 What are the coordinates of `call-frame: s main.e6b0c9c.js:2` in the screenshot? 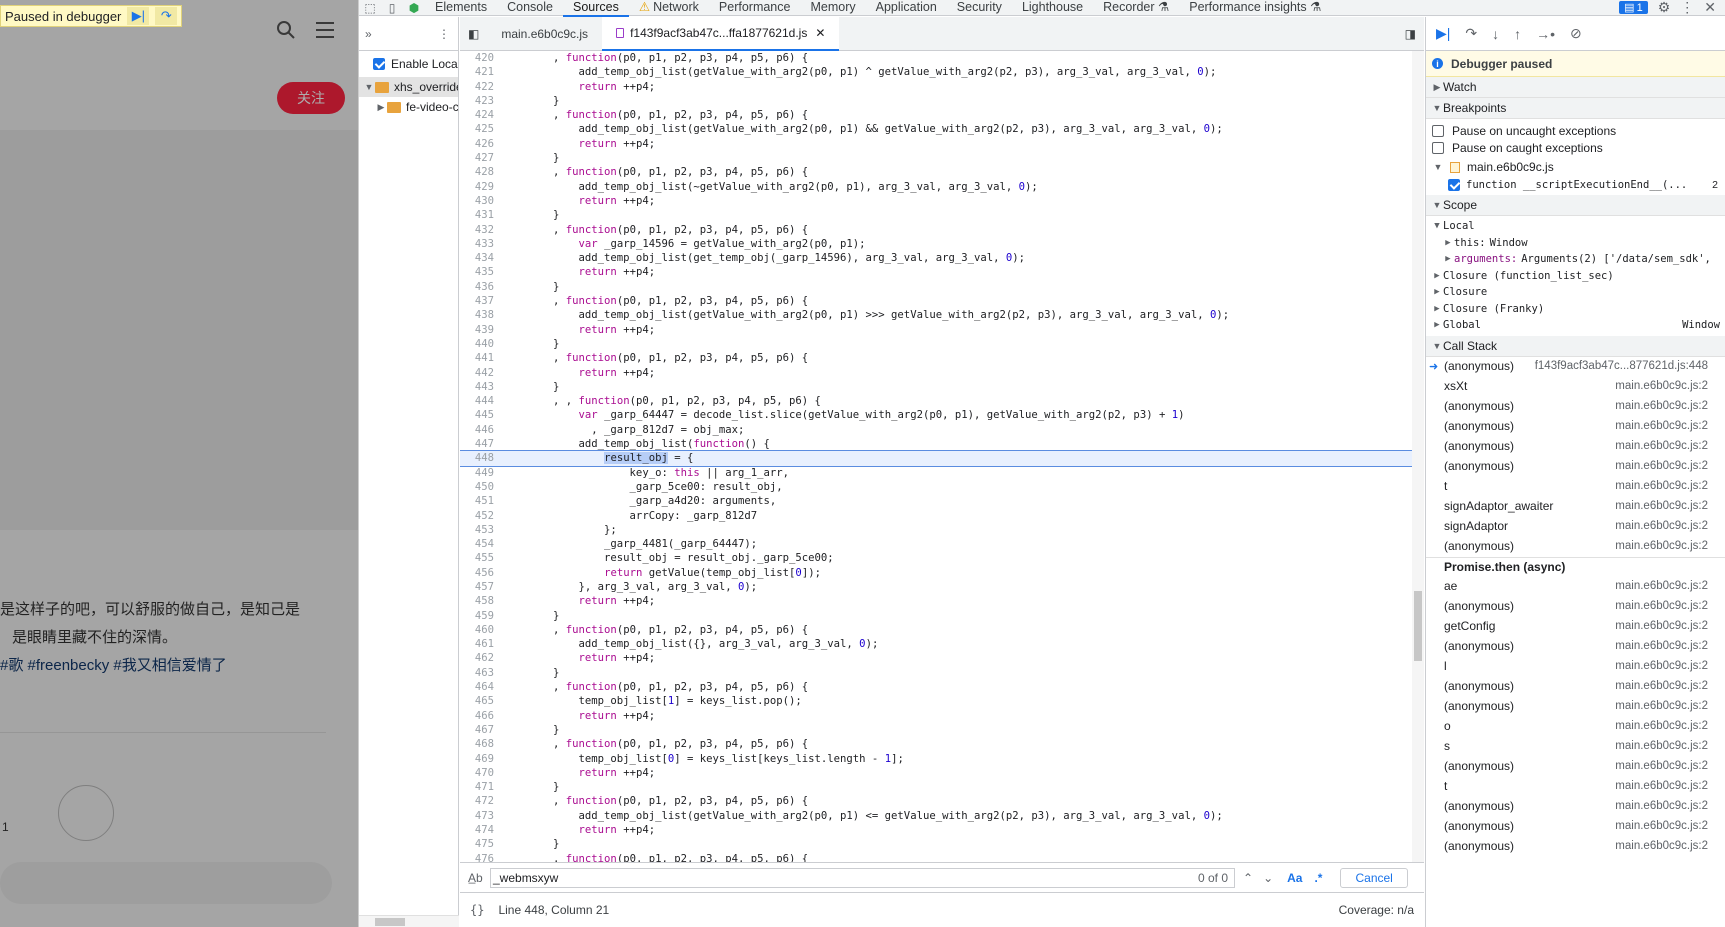 It's located at (1575, 747).